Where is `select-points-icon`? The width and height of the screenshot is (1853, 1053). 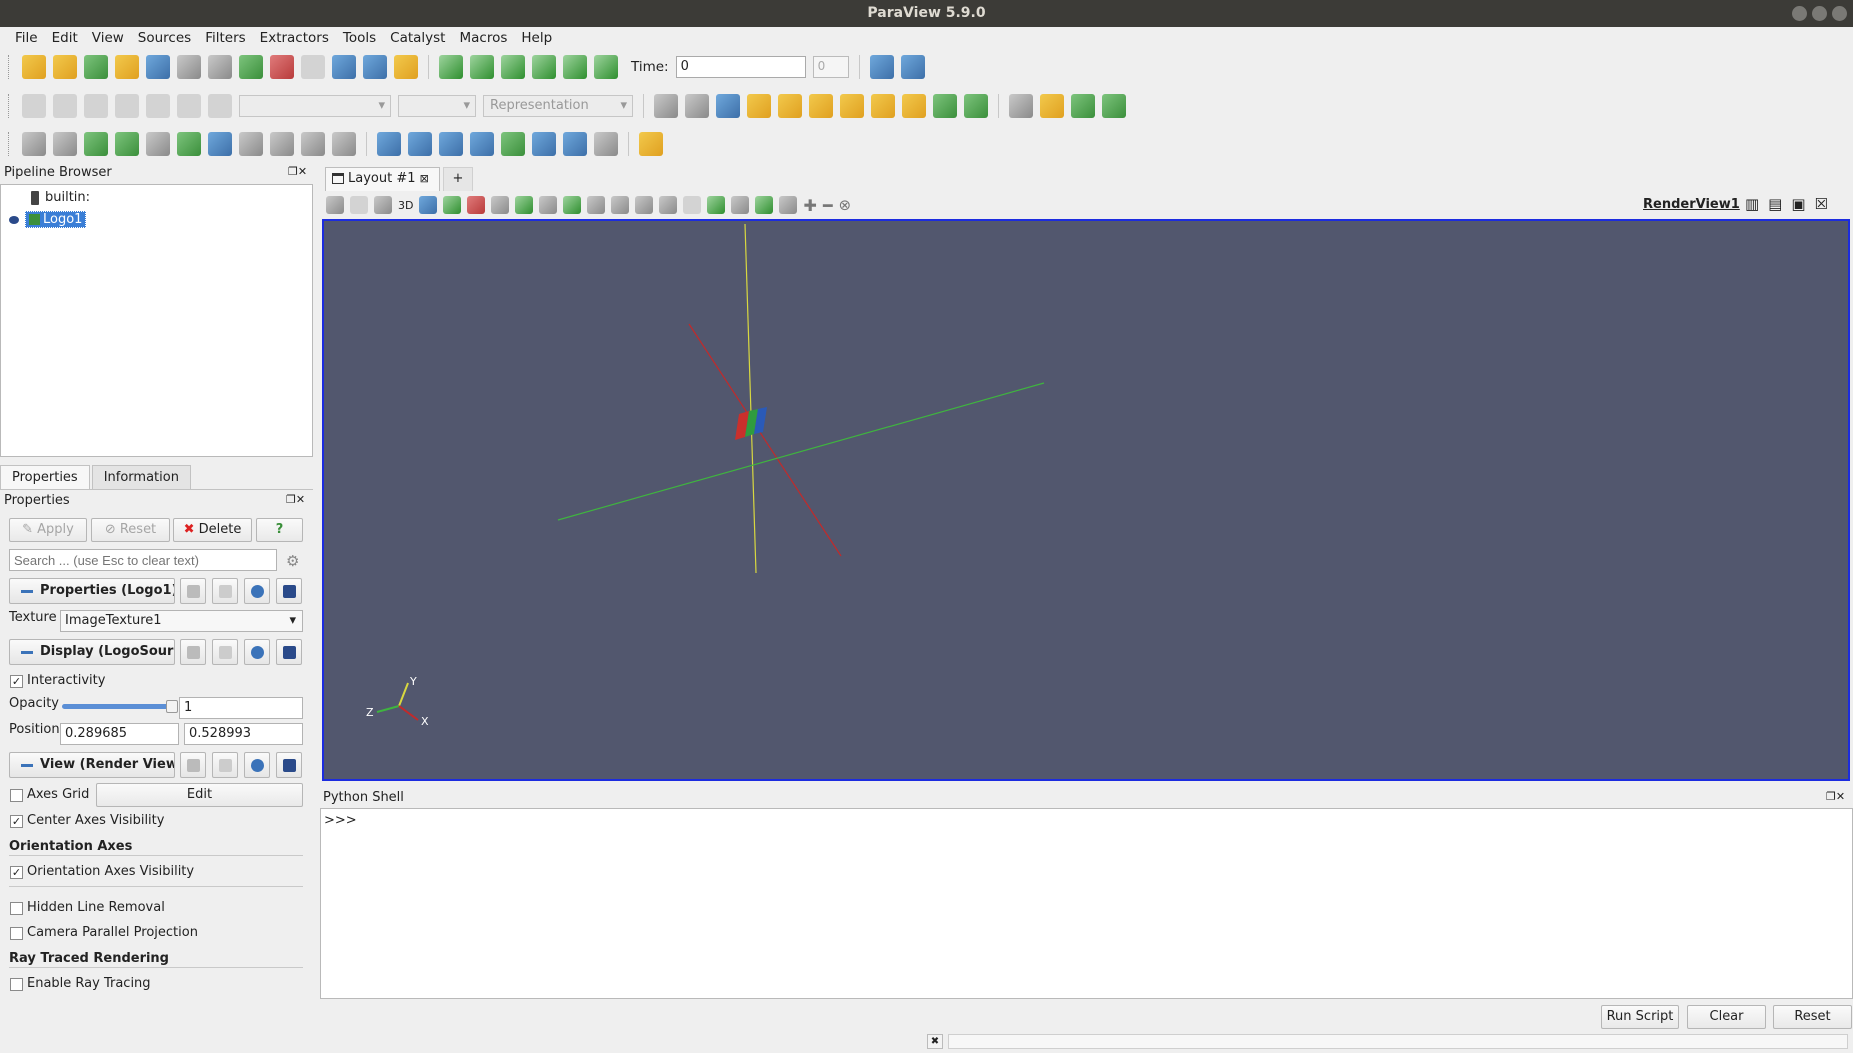
select-points-icon is located at coordinates (476, 205).